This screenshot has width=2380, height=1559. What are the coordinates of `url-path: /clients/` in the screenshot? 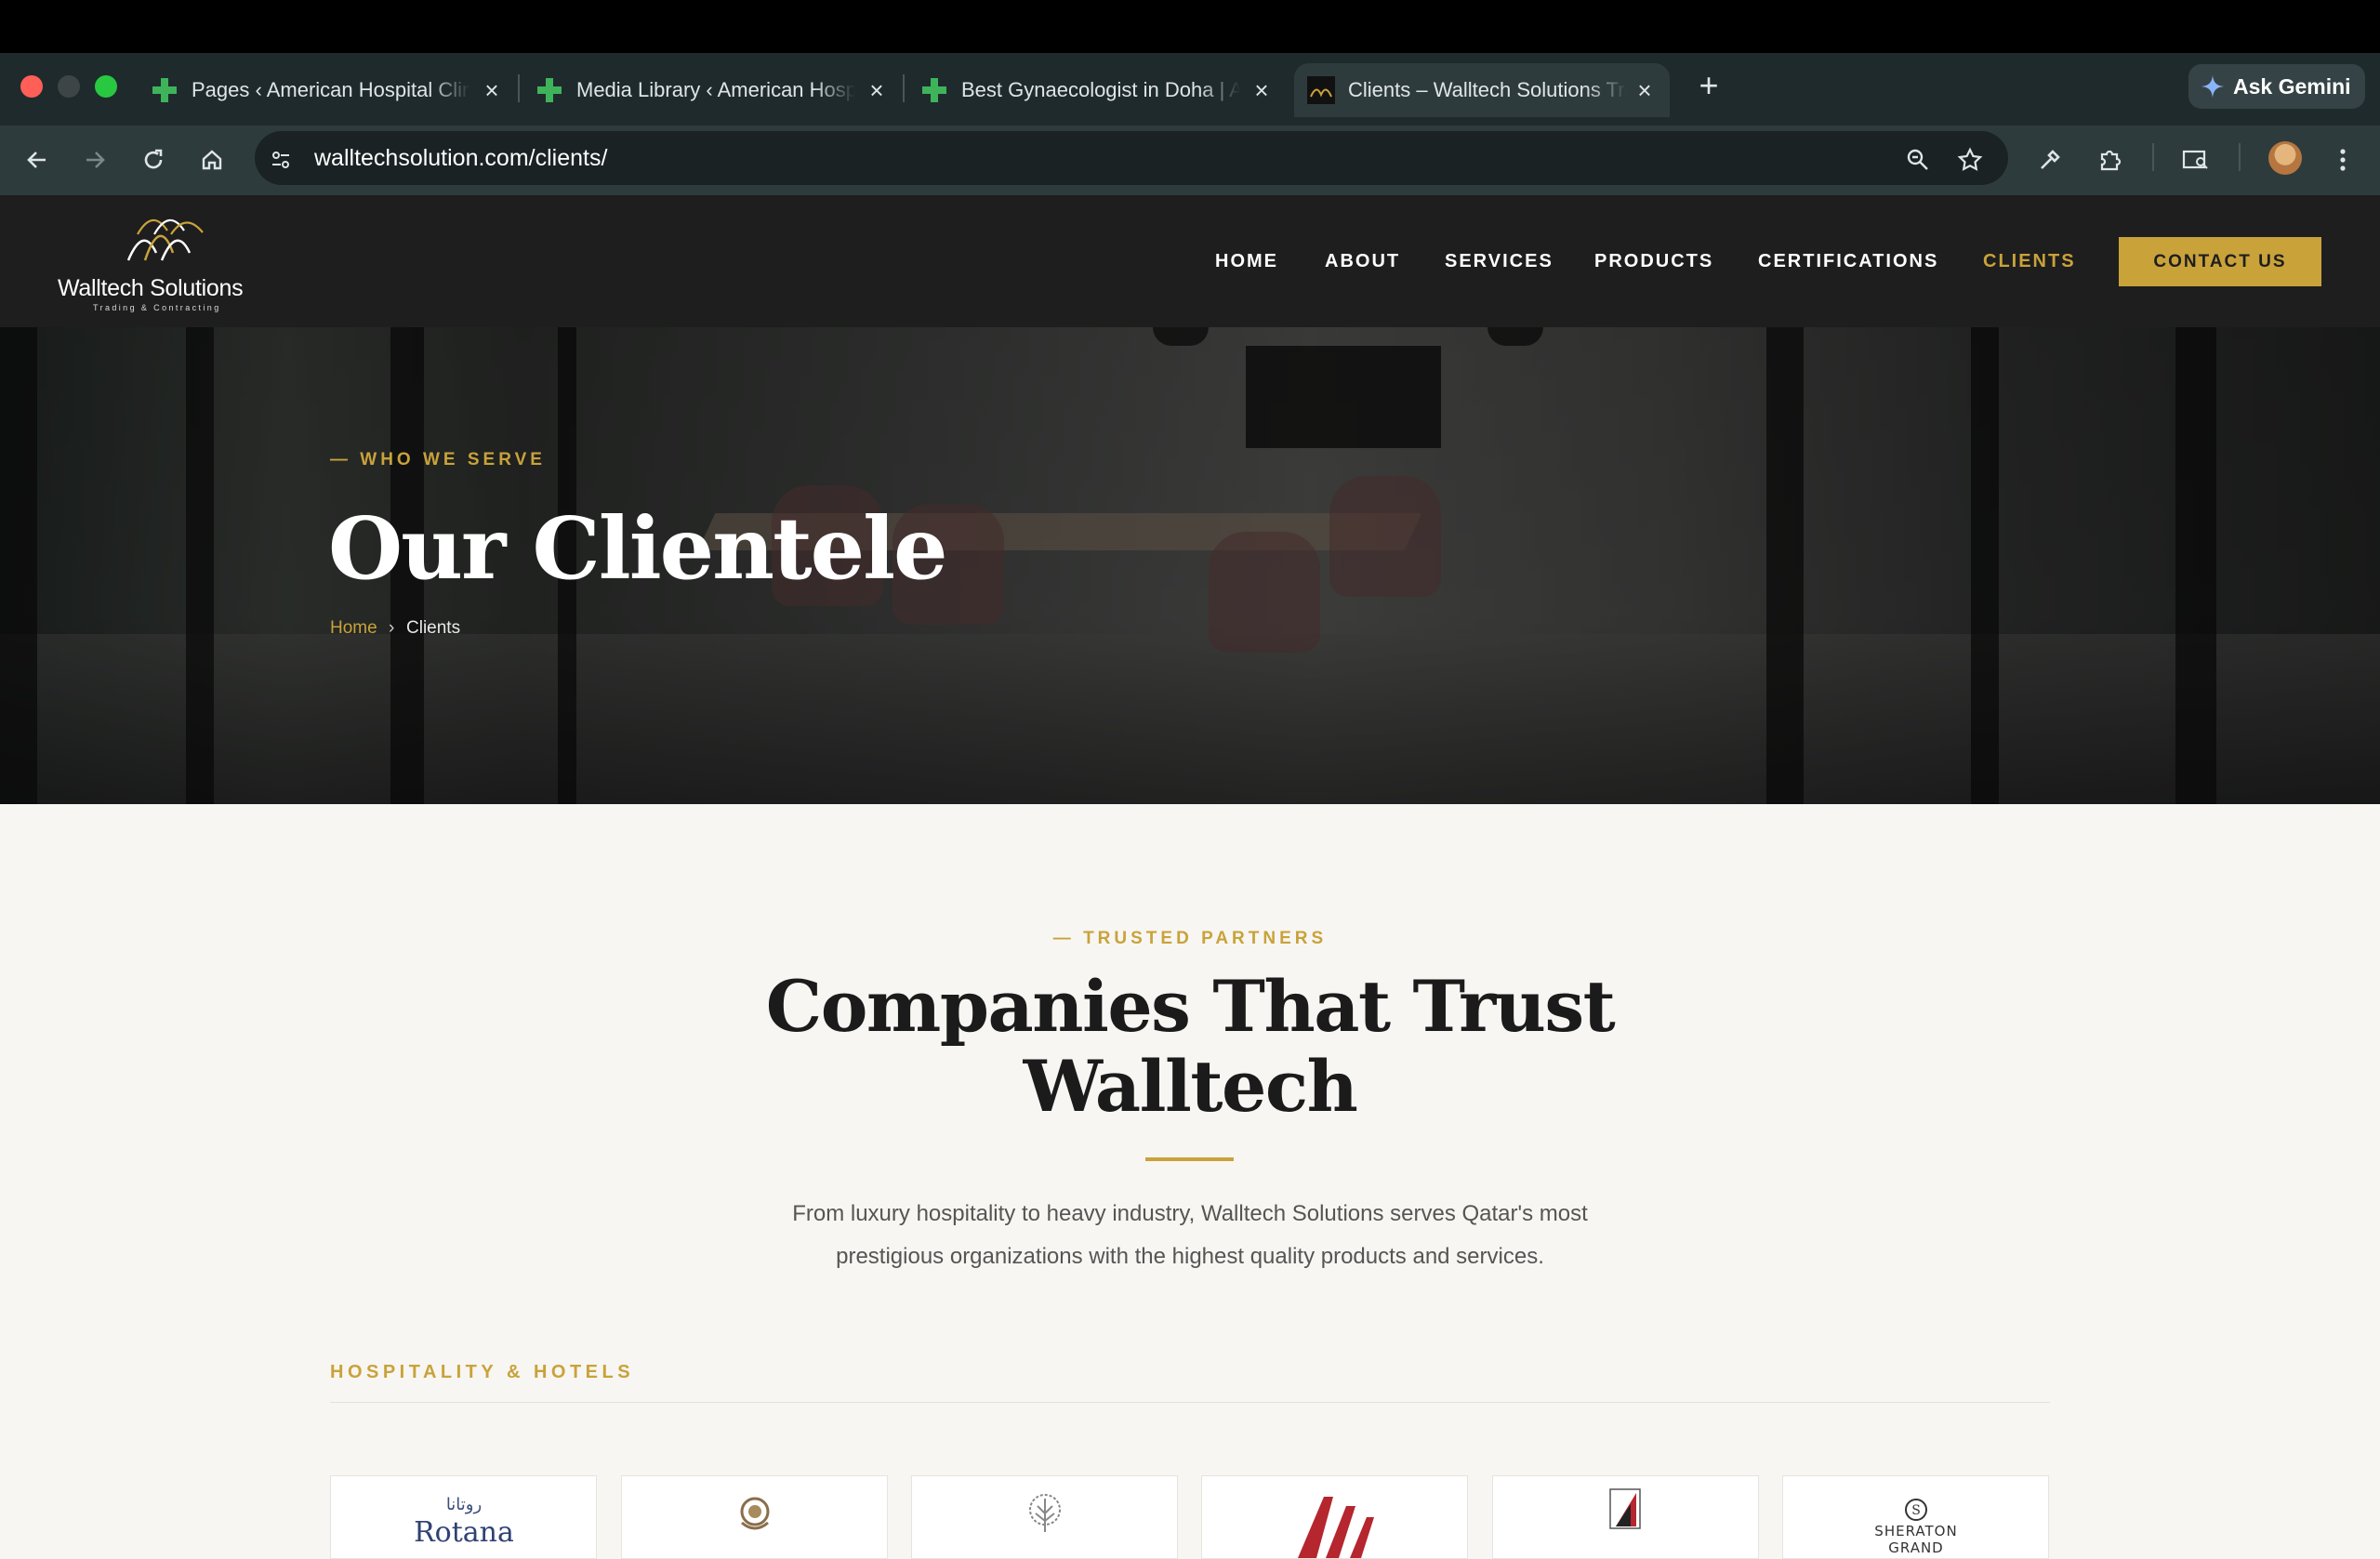 It's located at (568, 158).